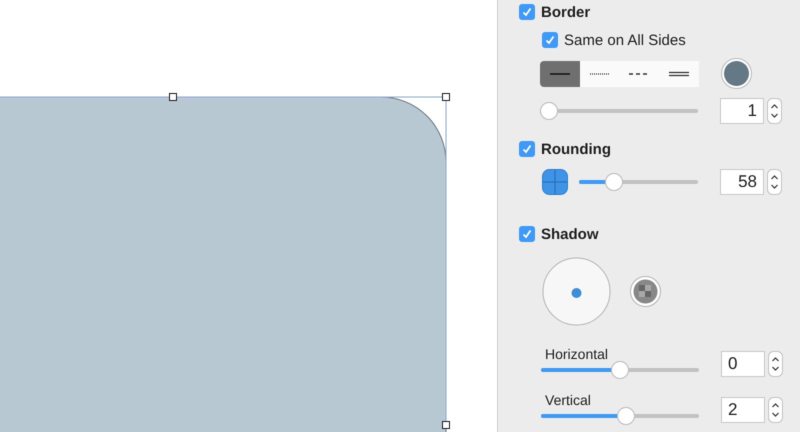 The image size is (800, 432). What do you see at coordinates (742, 182) in the screenshot?
I see `number-field: 58` at bounding box center [742, 182].